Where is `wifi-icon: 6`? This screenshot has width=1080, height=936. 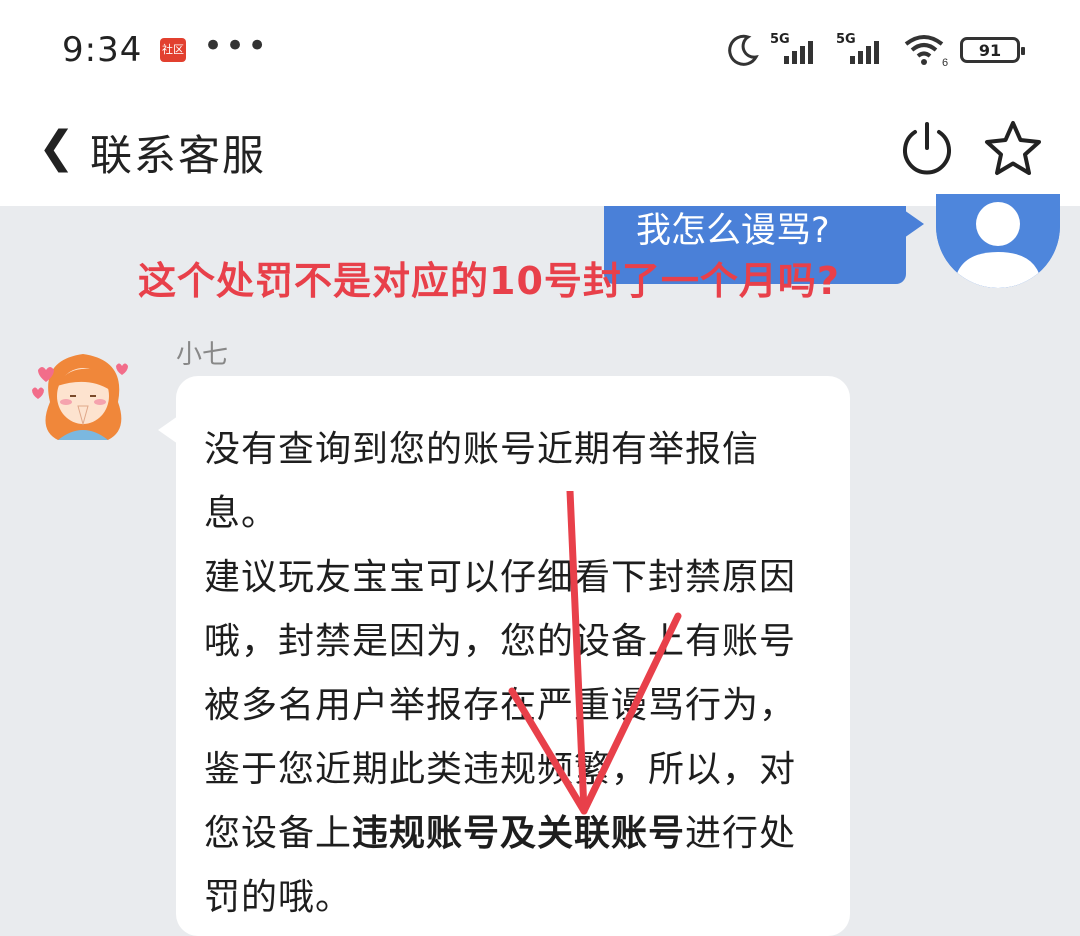 wifi-icon: 6 is located at coordinates (926, 51).